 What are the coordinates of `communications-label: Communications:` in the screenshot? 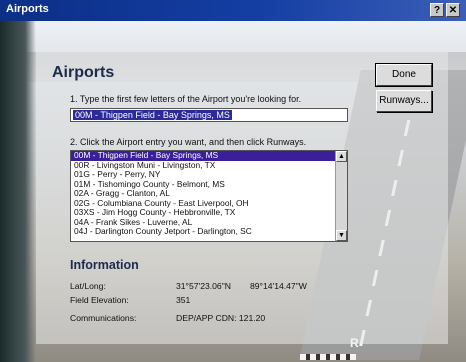 It's located at (103, 318).